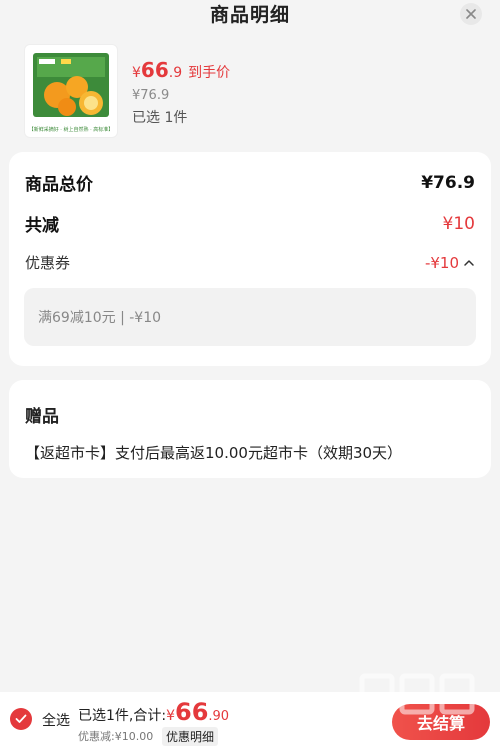 Image resolution: width=500 pixels, height=748 pixels. I want to click on total-price-row: 商品总价 ¥76.9, so click(250, 183).